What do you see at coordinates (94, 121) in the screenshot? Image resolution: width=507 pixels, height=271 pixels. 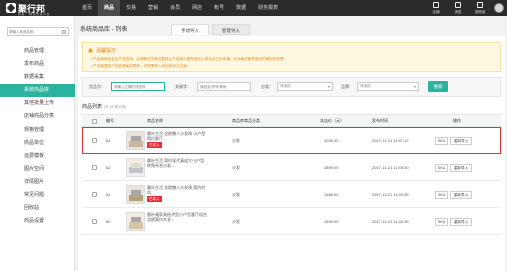 I see `select-all-checkbox` at bounding box center [94, 121].